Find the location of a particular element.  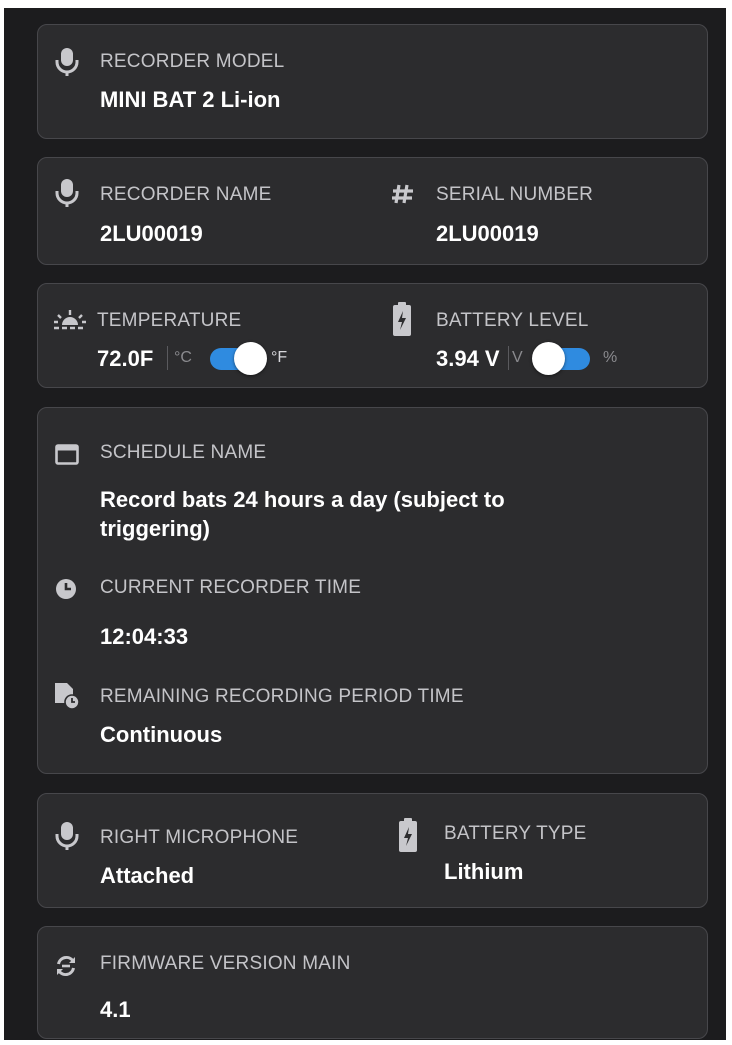

recorder-model-value: MINI BAT 2 Li-ion is located at coordinates (190, 99).